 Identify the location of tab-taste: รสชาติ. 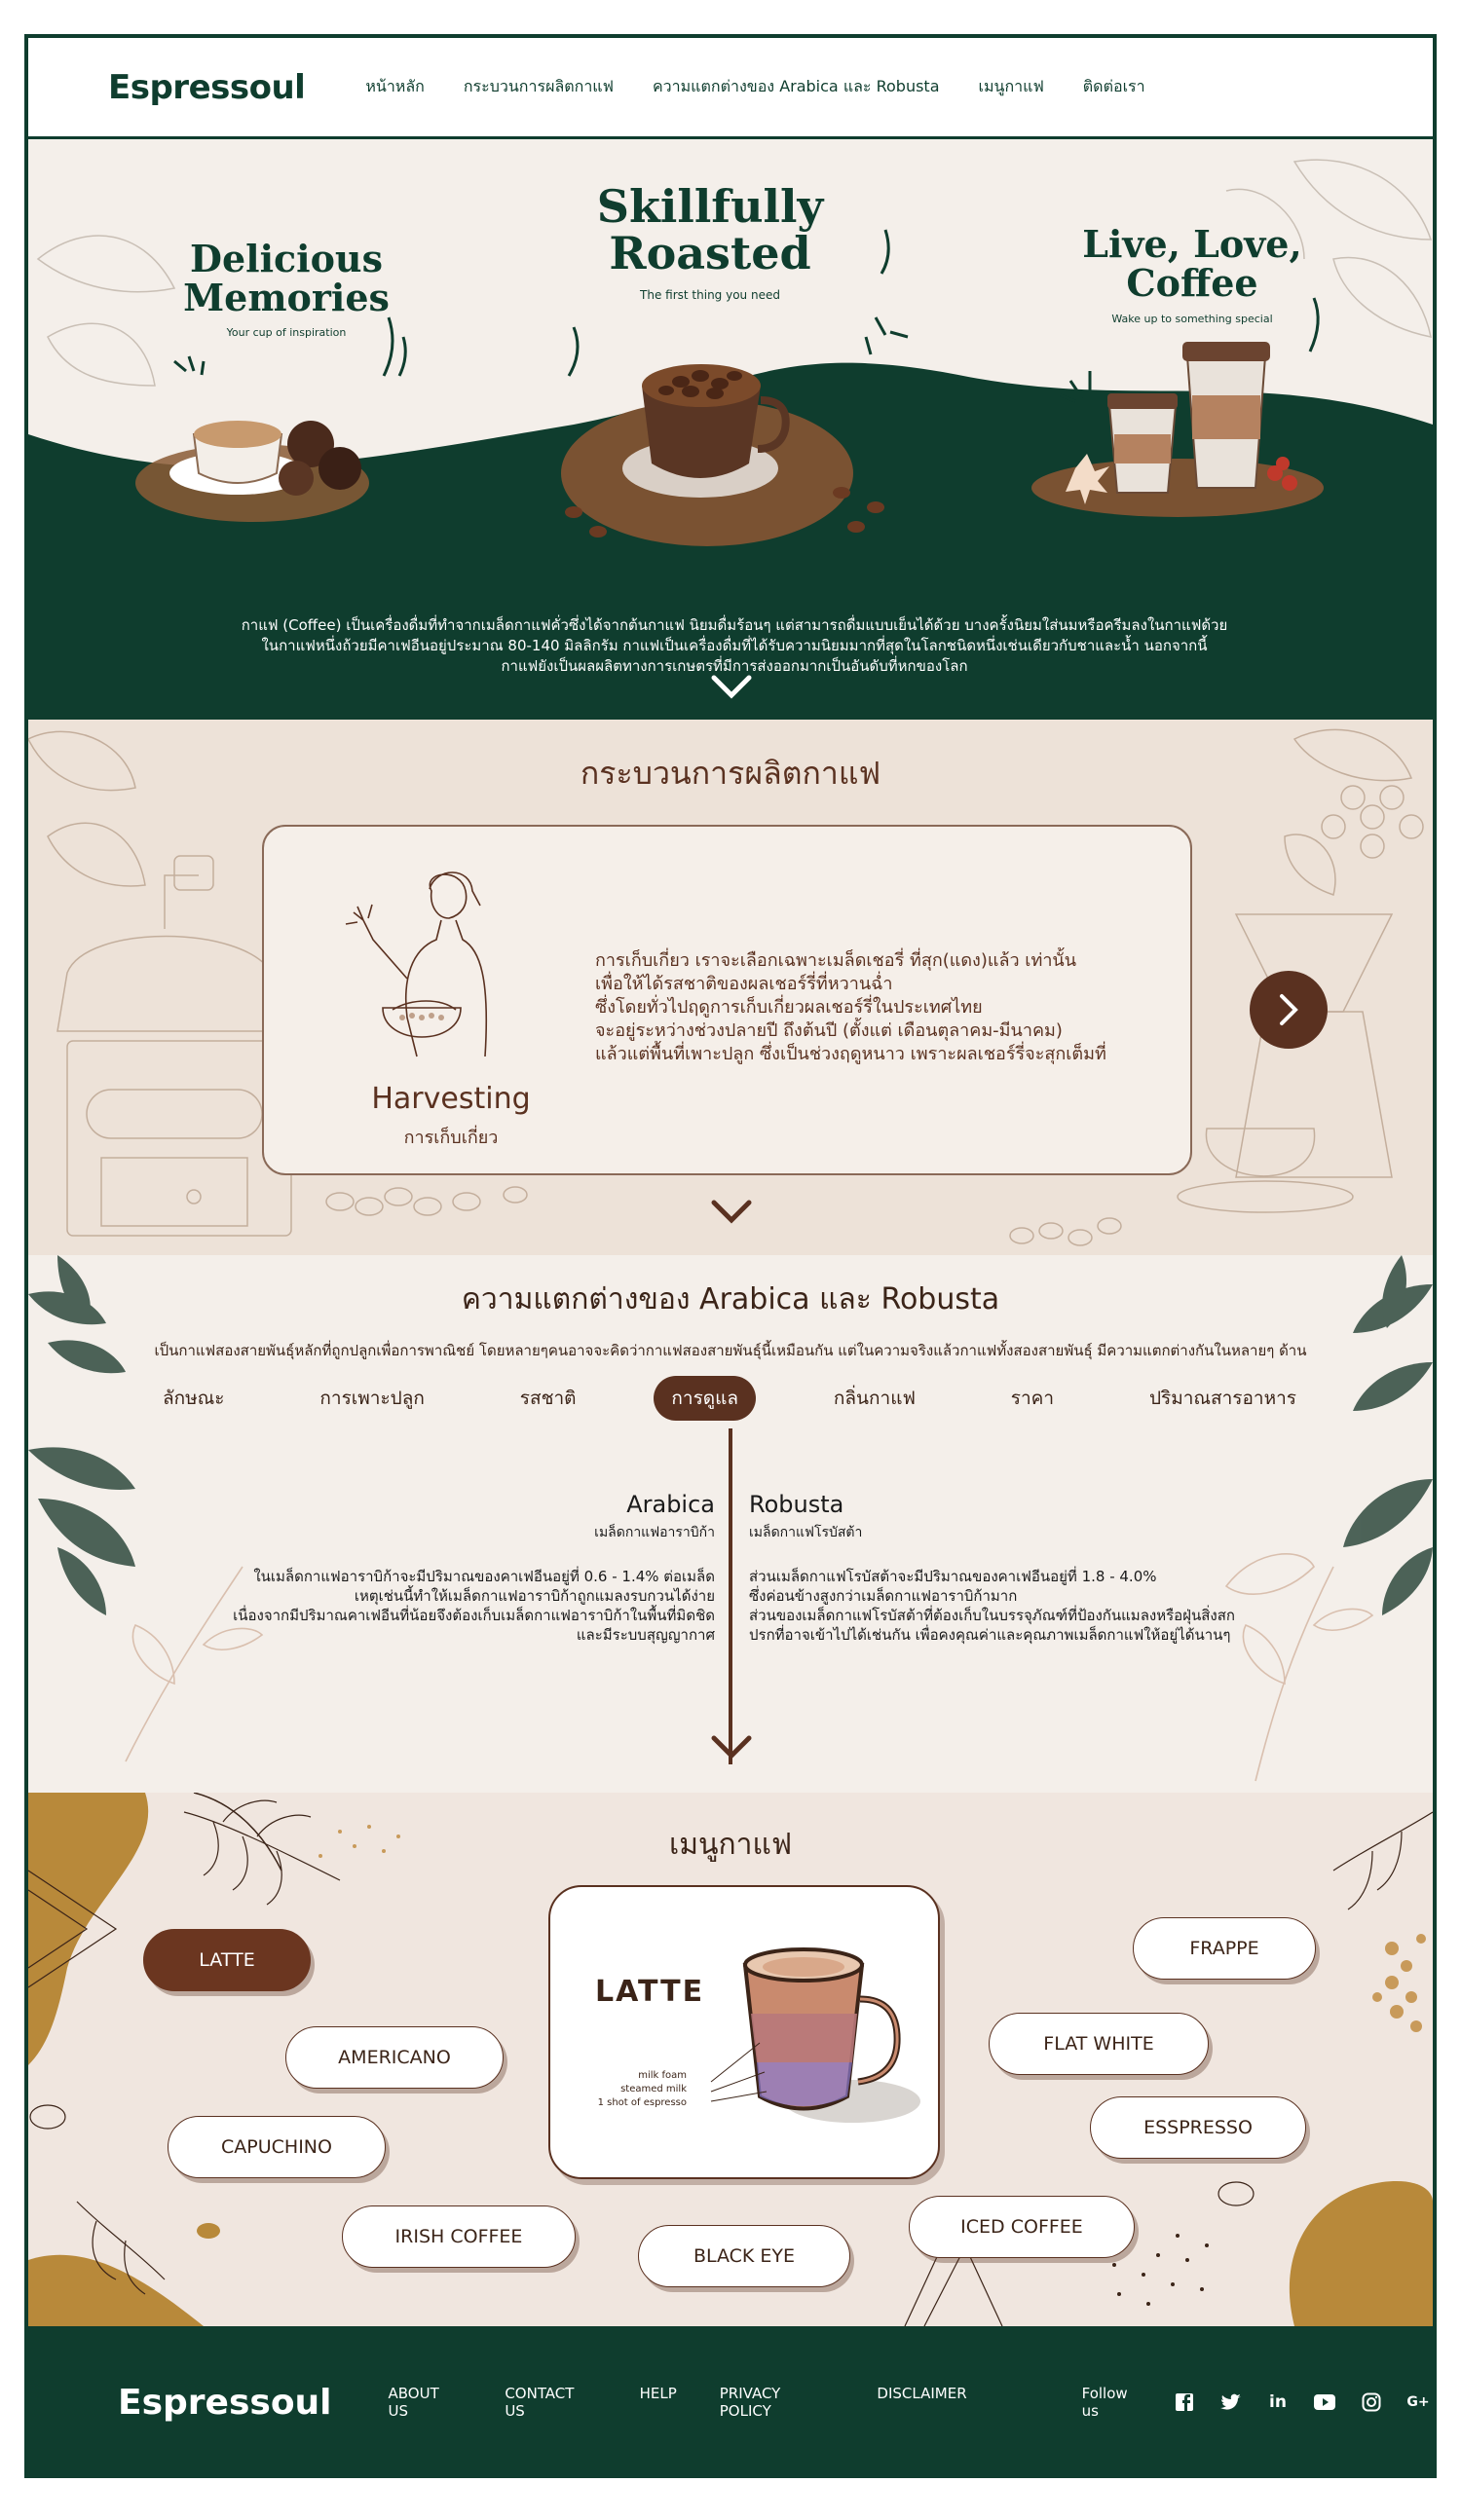
(548, 1398).